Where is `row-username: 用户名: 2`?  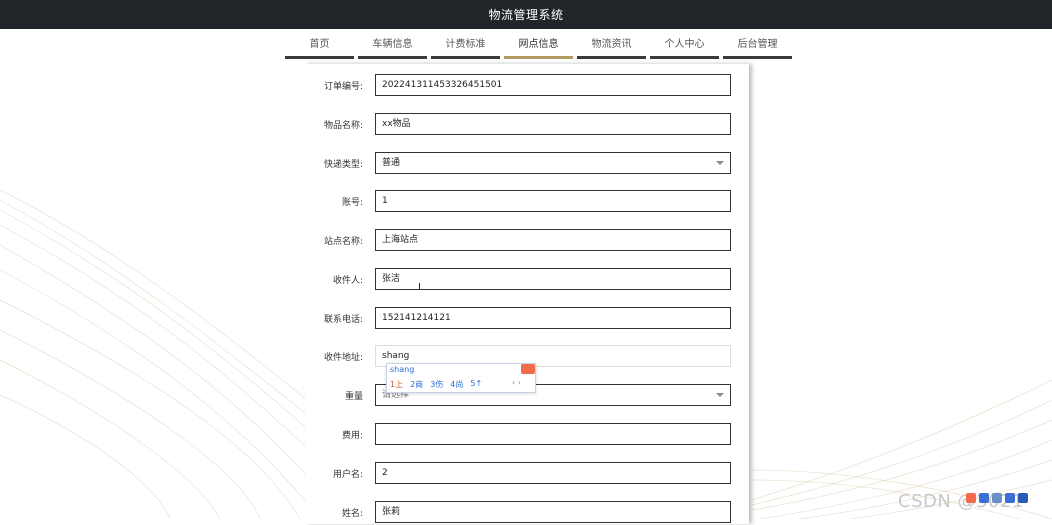 row-username: 用户名: 2 is located at coordinates (527, 474).